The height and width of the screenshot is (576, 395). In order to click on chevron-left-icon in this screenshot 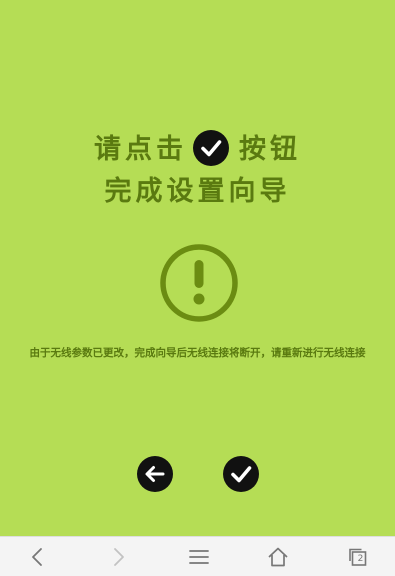, I will do `click(37, 557)`.